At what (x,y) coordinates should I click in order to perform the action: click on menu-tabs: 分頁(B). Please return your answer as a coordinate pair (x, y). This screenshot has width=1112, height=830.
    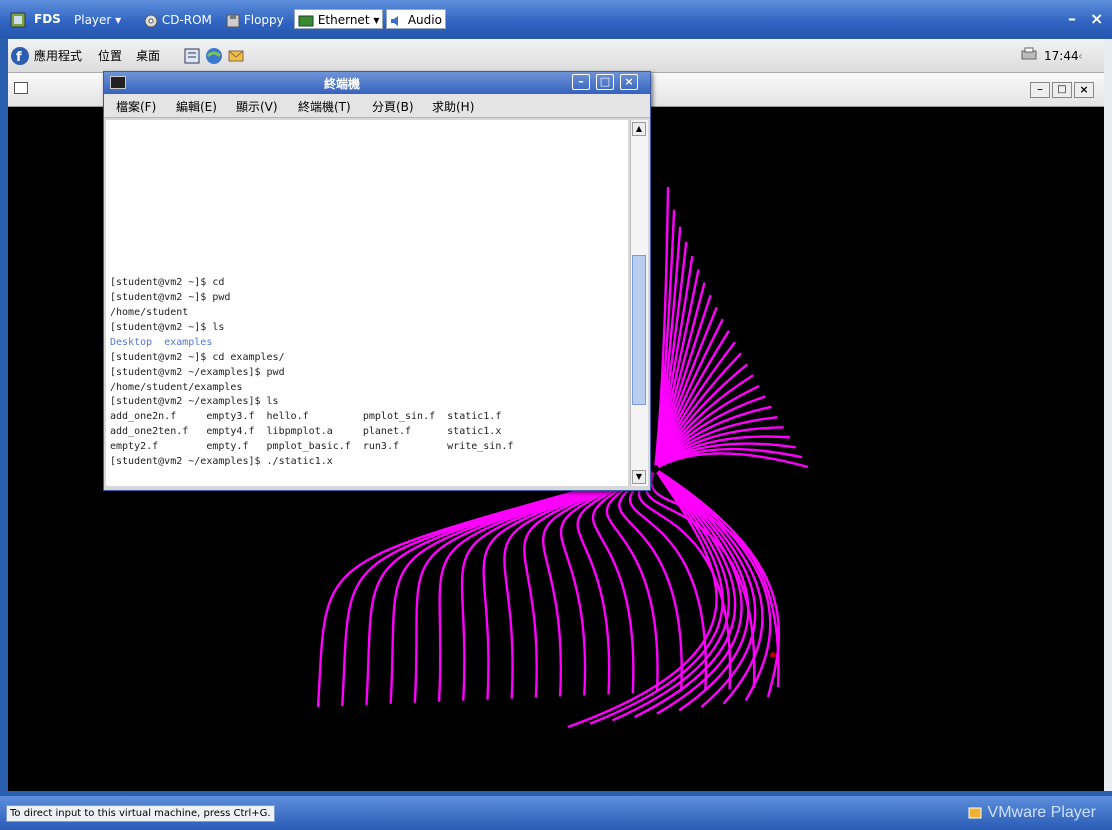
    Looking at the image, I should click on (393, 106).